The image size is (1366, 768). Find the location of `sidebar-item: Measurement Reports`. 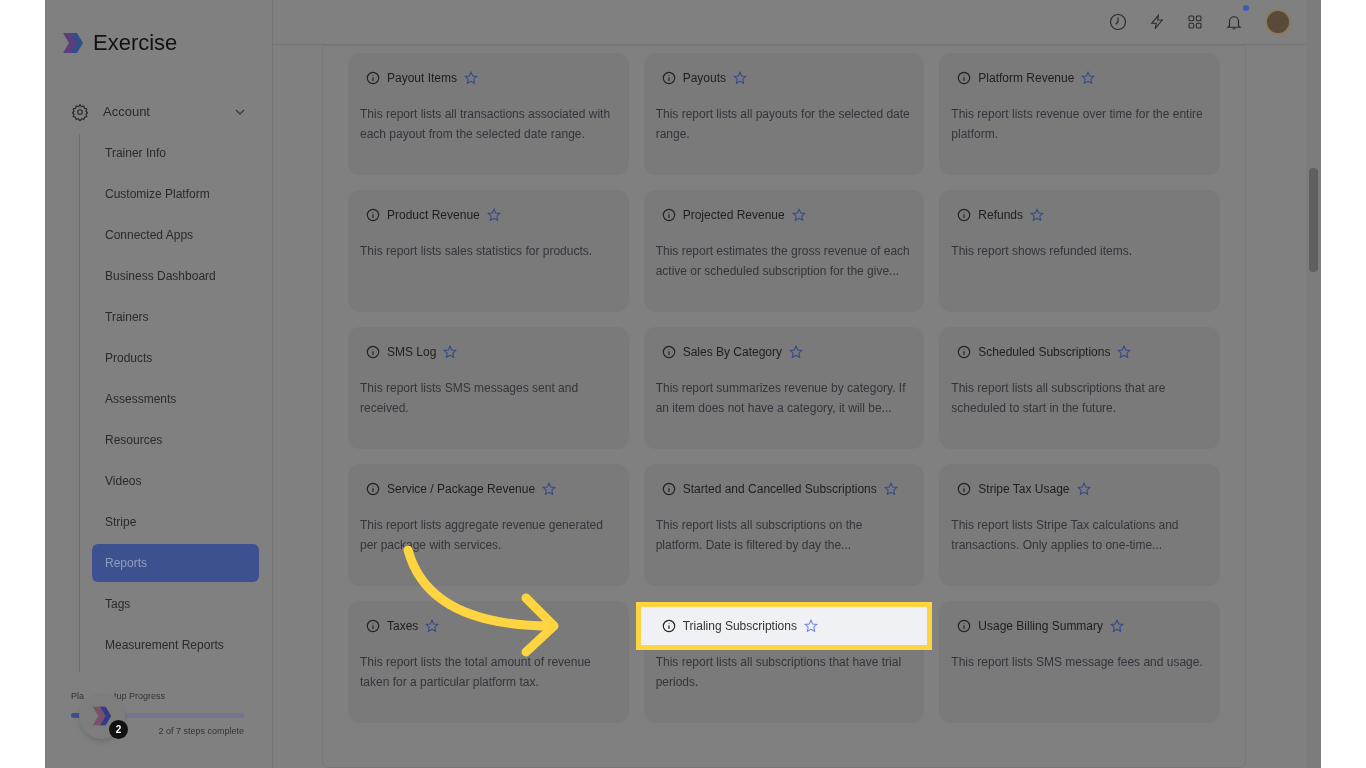

sidebar-item: Measurement Reports is located at coordinates (175, 645).